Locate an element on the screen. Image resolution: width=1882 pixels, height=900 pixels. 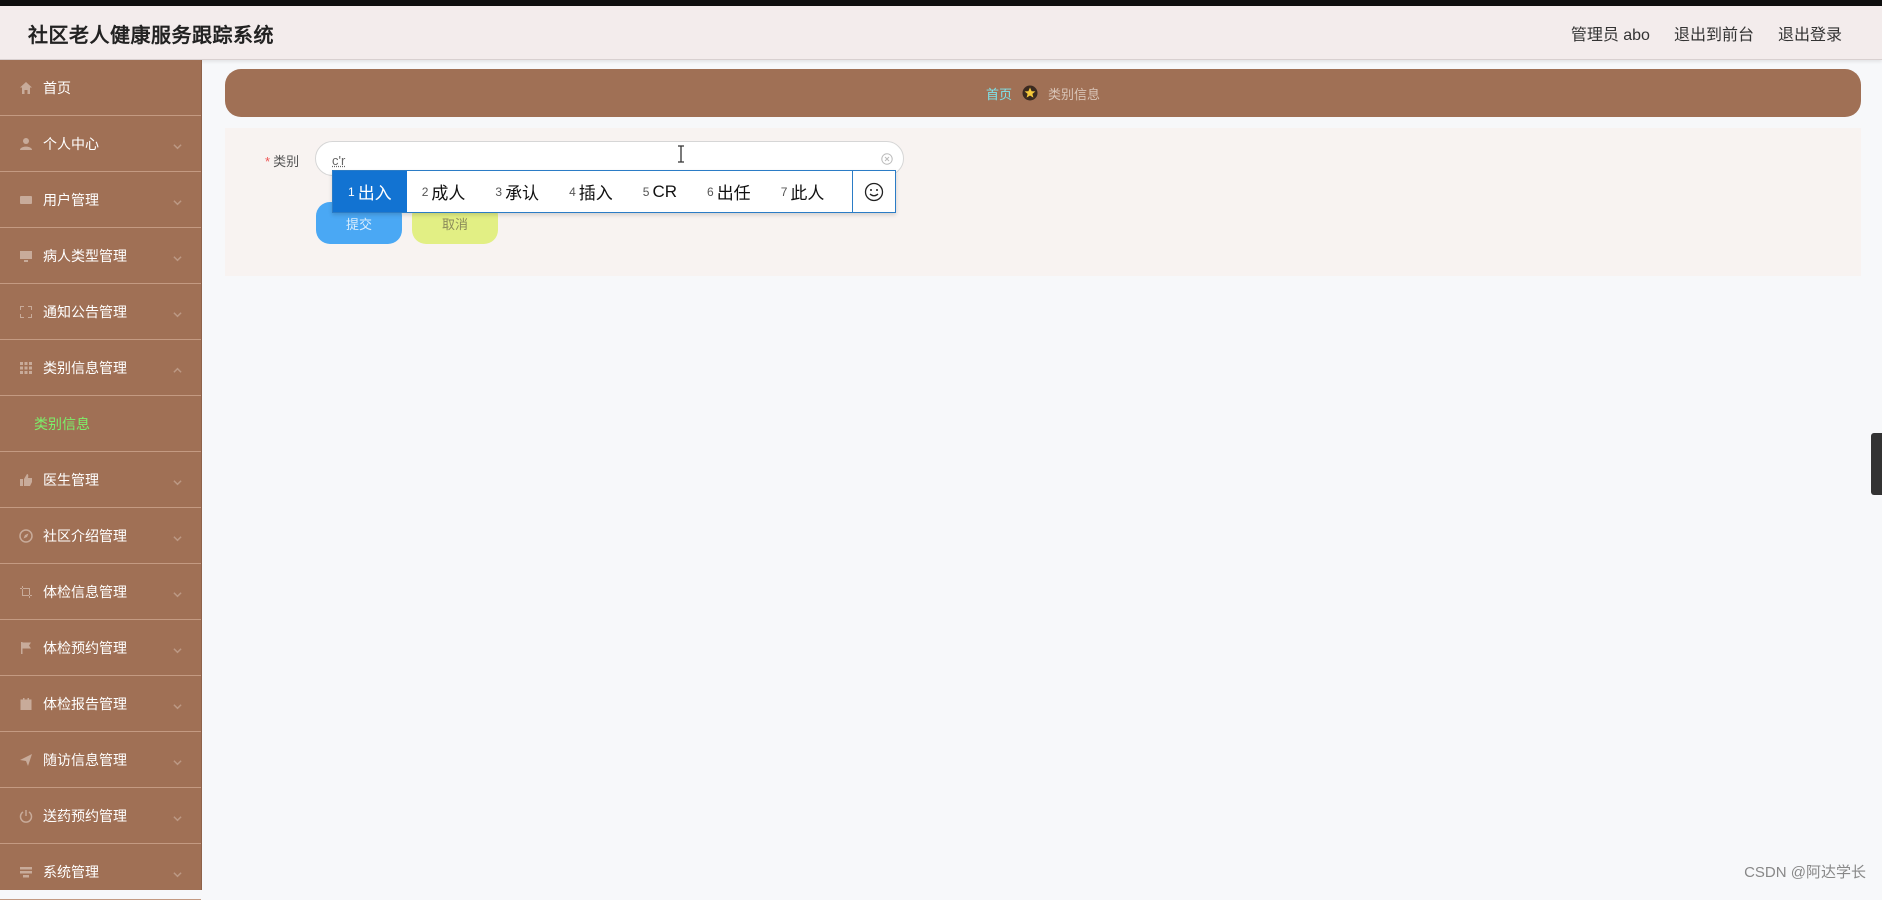
sidebar-item-checkup-booking: 体检预约管理 is located at coordinates (100, 648).